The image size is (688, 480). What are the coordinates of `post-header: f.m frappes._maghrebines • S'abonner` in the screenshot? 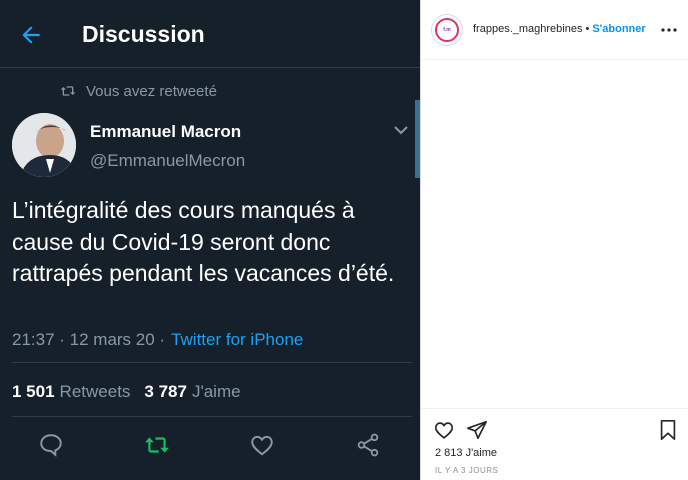 It's located at (554, 30).